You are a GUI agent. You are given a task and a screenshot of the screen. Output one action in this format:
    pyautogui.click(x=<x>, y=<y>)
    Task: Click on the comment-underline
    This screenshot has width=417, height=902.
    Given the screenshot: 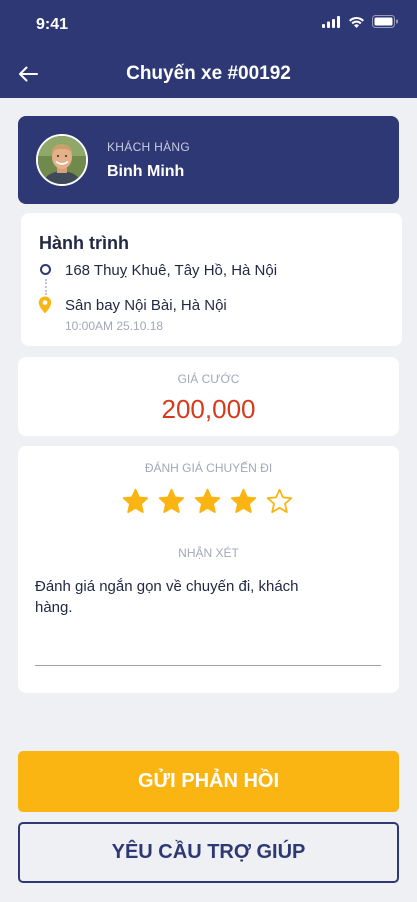 What is the action you would take?
    pyautogui.click(x=208, y=665)
    